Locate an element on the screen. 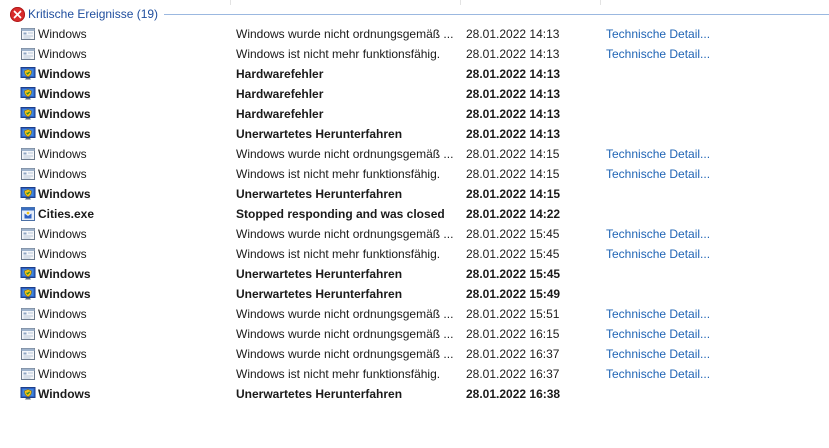 This screenshot has height=448, width=829. date-cell: 28.01.2022 16:15 is located at coordinates (513, 334).